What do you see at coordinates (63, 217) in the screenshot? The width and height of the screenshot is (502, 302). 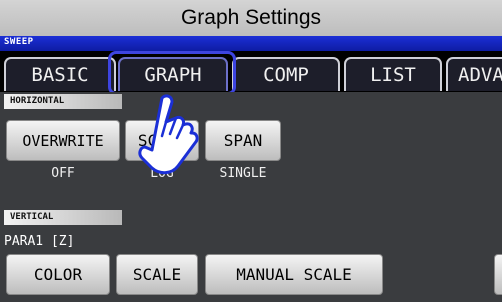 I see `vertical-section-label: VERTICAL` at bounding box center [63, 217].